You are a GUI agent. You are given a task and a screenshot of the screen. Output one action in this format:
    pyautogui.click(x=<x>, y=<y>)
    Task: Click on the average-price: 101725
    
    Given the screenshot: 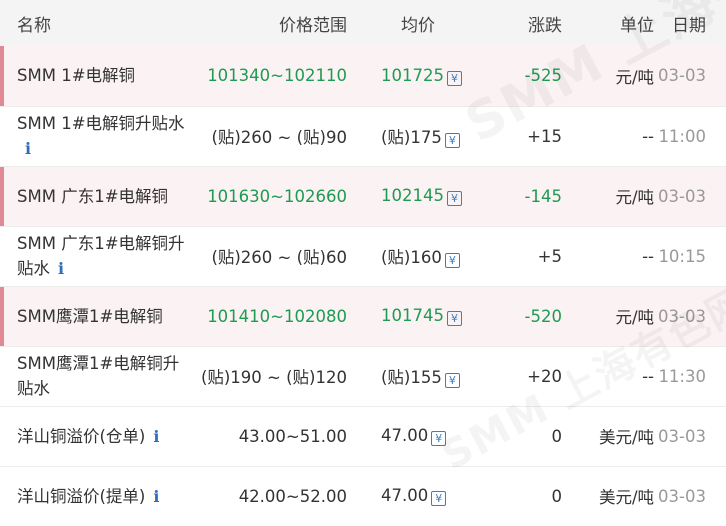 What is the action you would take?
    pyautogui.click(x=412, y=75)
    